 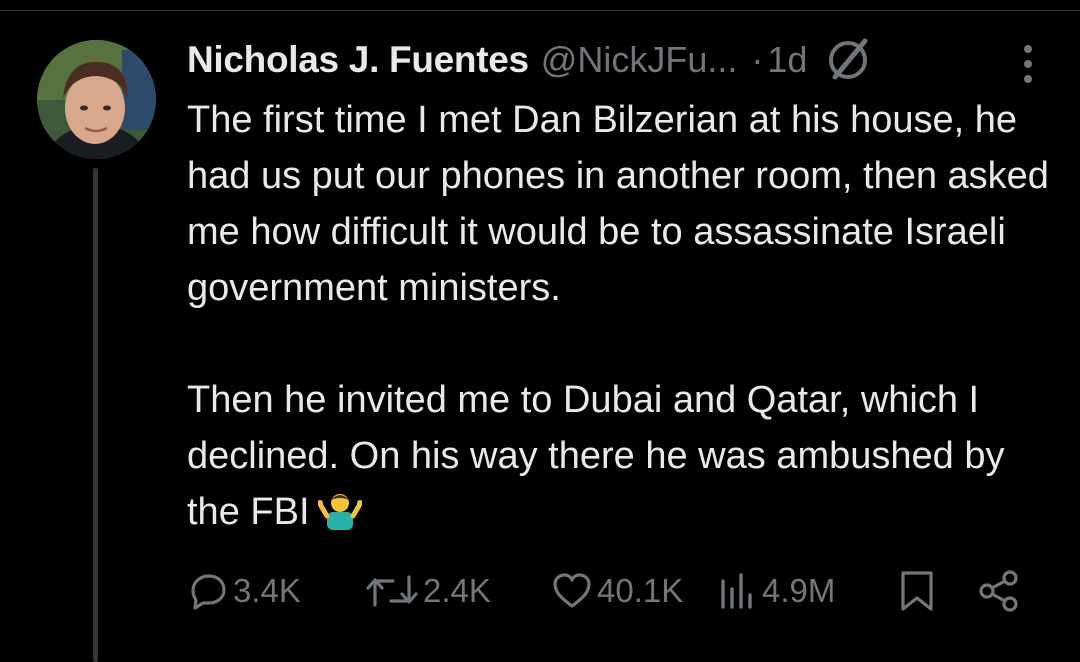 What do you see at coordinates (736, 591) in the screenshot?
I see `views-chart-icon` at bounding box center [736, 591].